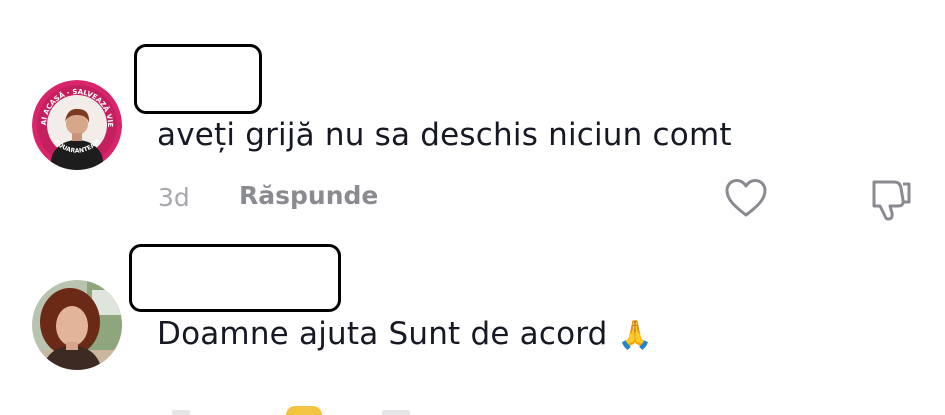  I want to click on comment-text: Doamne ajuta Sunt de acord 🙏, so click(405, 334).